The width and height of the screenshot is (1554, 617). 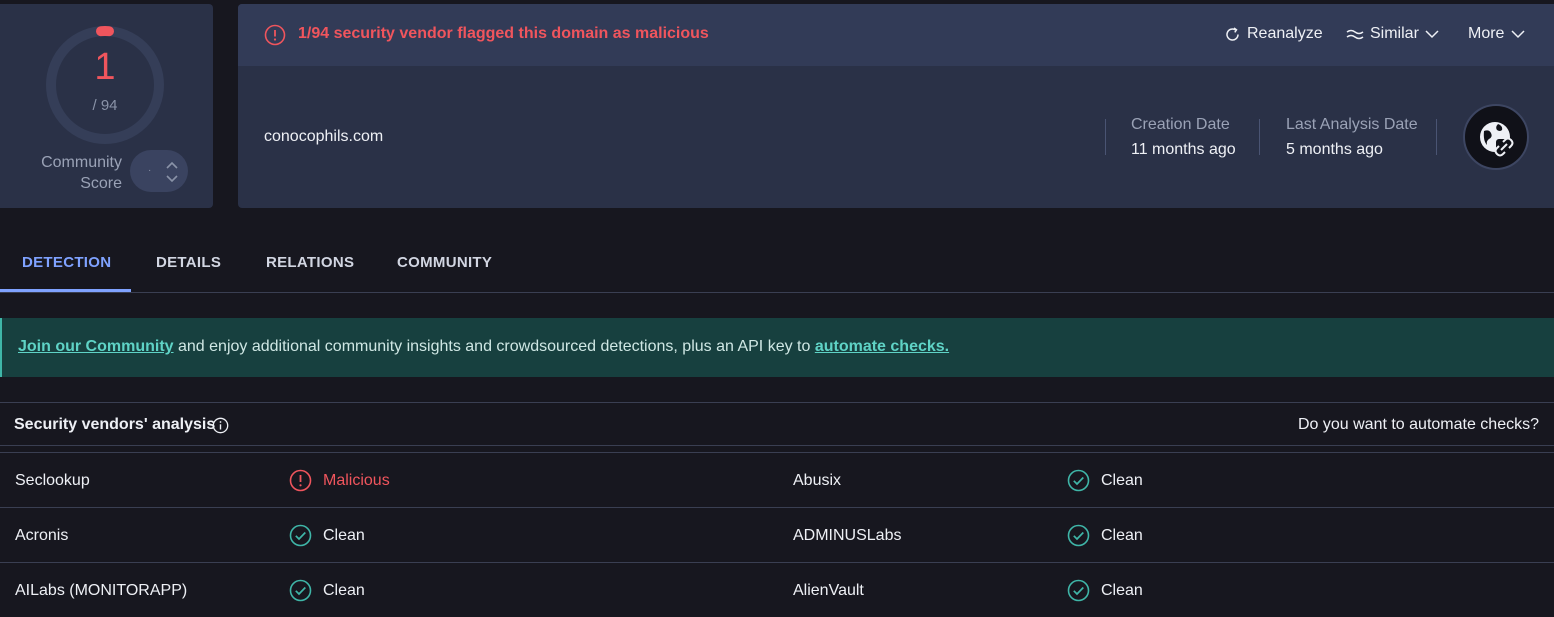 I want to click on verdict-label: Malicious, so click(x=356, y=480).